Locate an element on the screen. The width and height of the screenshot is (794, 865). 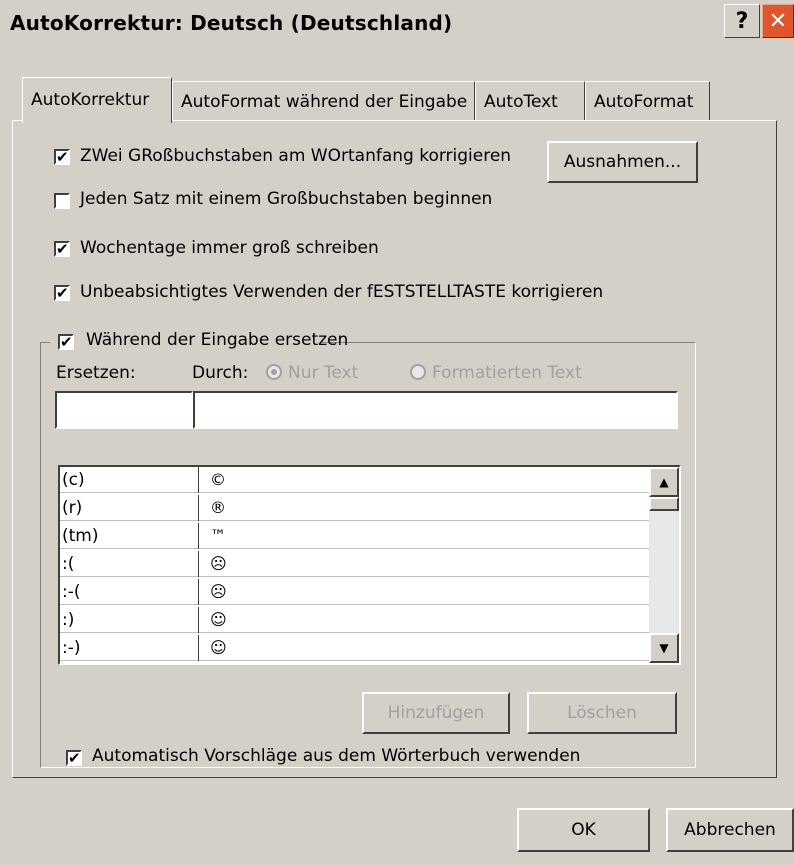
close-icon: ✕ is located at coordinates (778, 21).